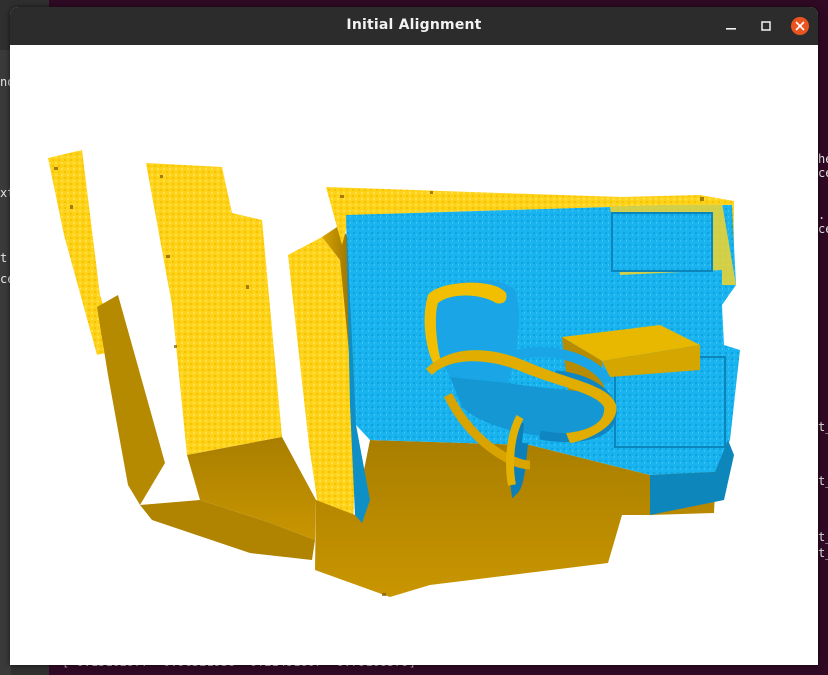 The image size is (828, 675). What do you see at coordinates (731, 29) in the screenshot?
I see `minimize-icon` at bounding box center [731, 29].